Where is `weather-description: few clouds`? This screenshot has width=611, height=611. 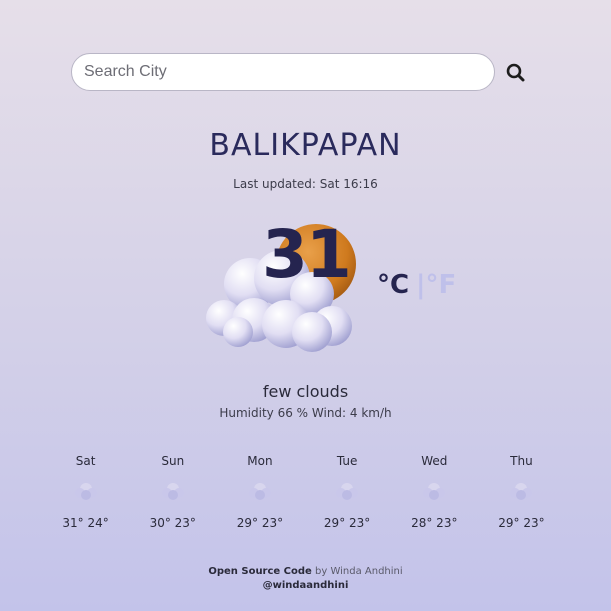
weather-description: few clouds is located at coordinates (305, 391).